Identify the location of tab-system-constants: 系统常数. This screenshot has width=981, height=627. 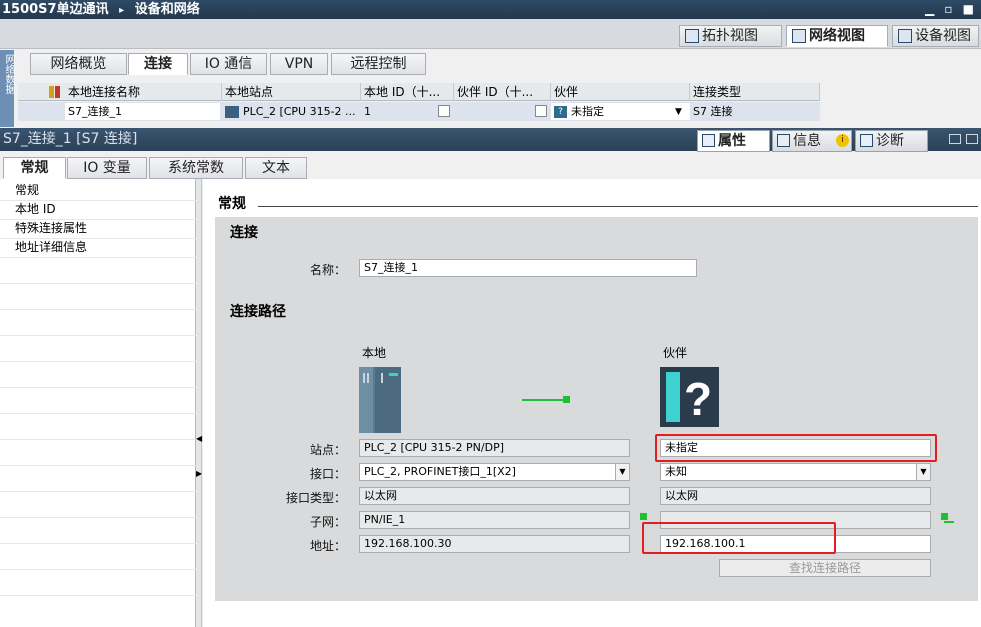
(196, 168).